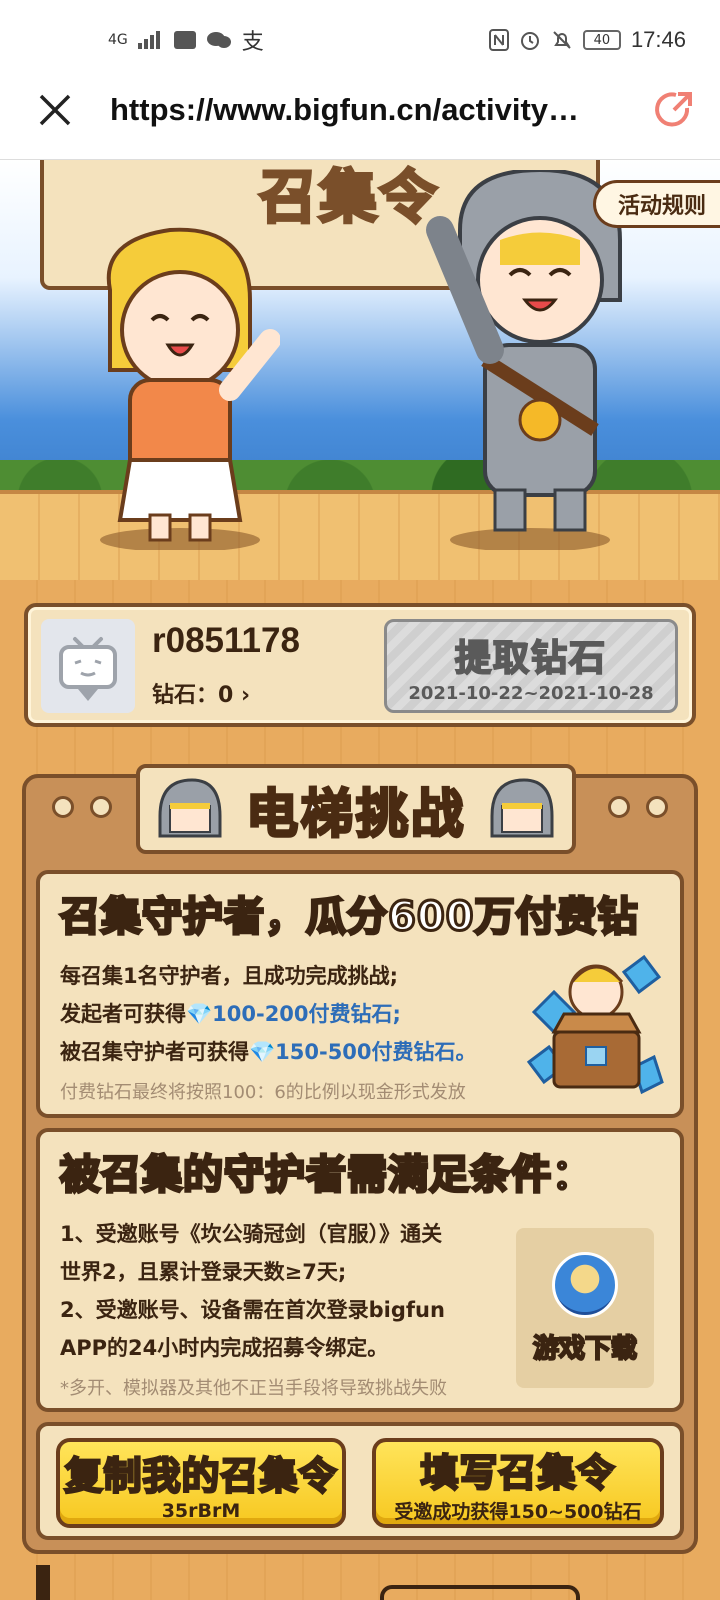 The height and width of the screenshot is (1600, 720). Describe the element at coordinates (518, 1512) in the screenshot. I see `fill-button-subtitle: 受邀成功获得150~500钻石` at that location.